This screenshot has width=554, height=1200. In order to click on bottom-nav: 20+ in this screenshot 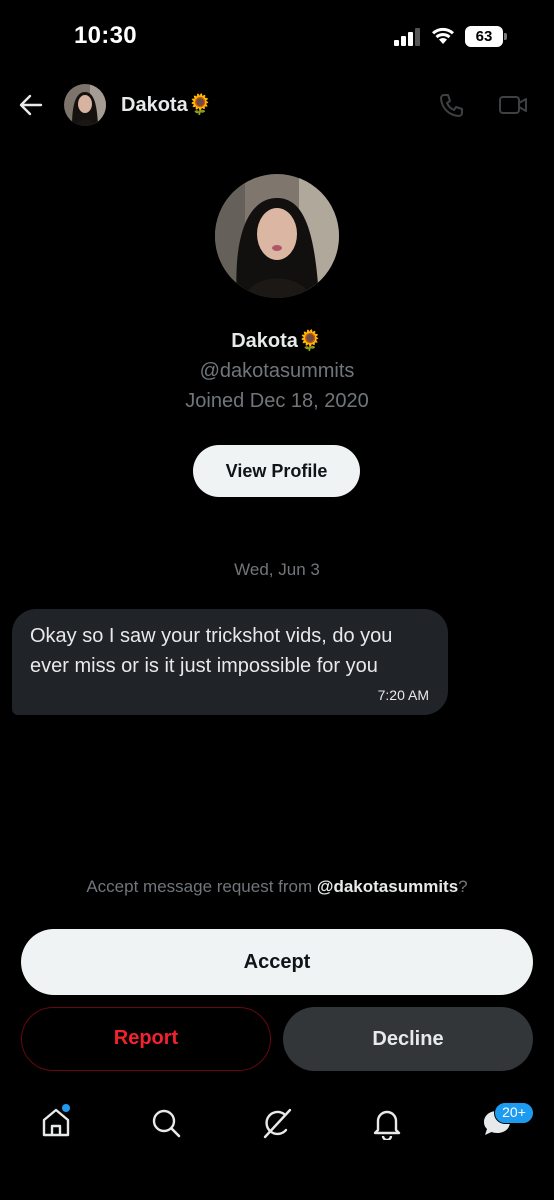, I will do `click(277, 1145)`.